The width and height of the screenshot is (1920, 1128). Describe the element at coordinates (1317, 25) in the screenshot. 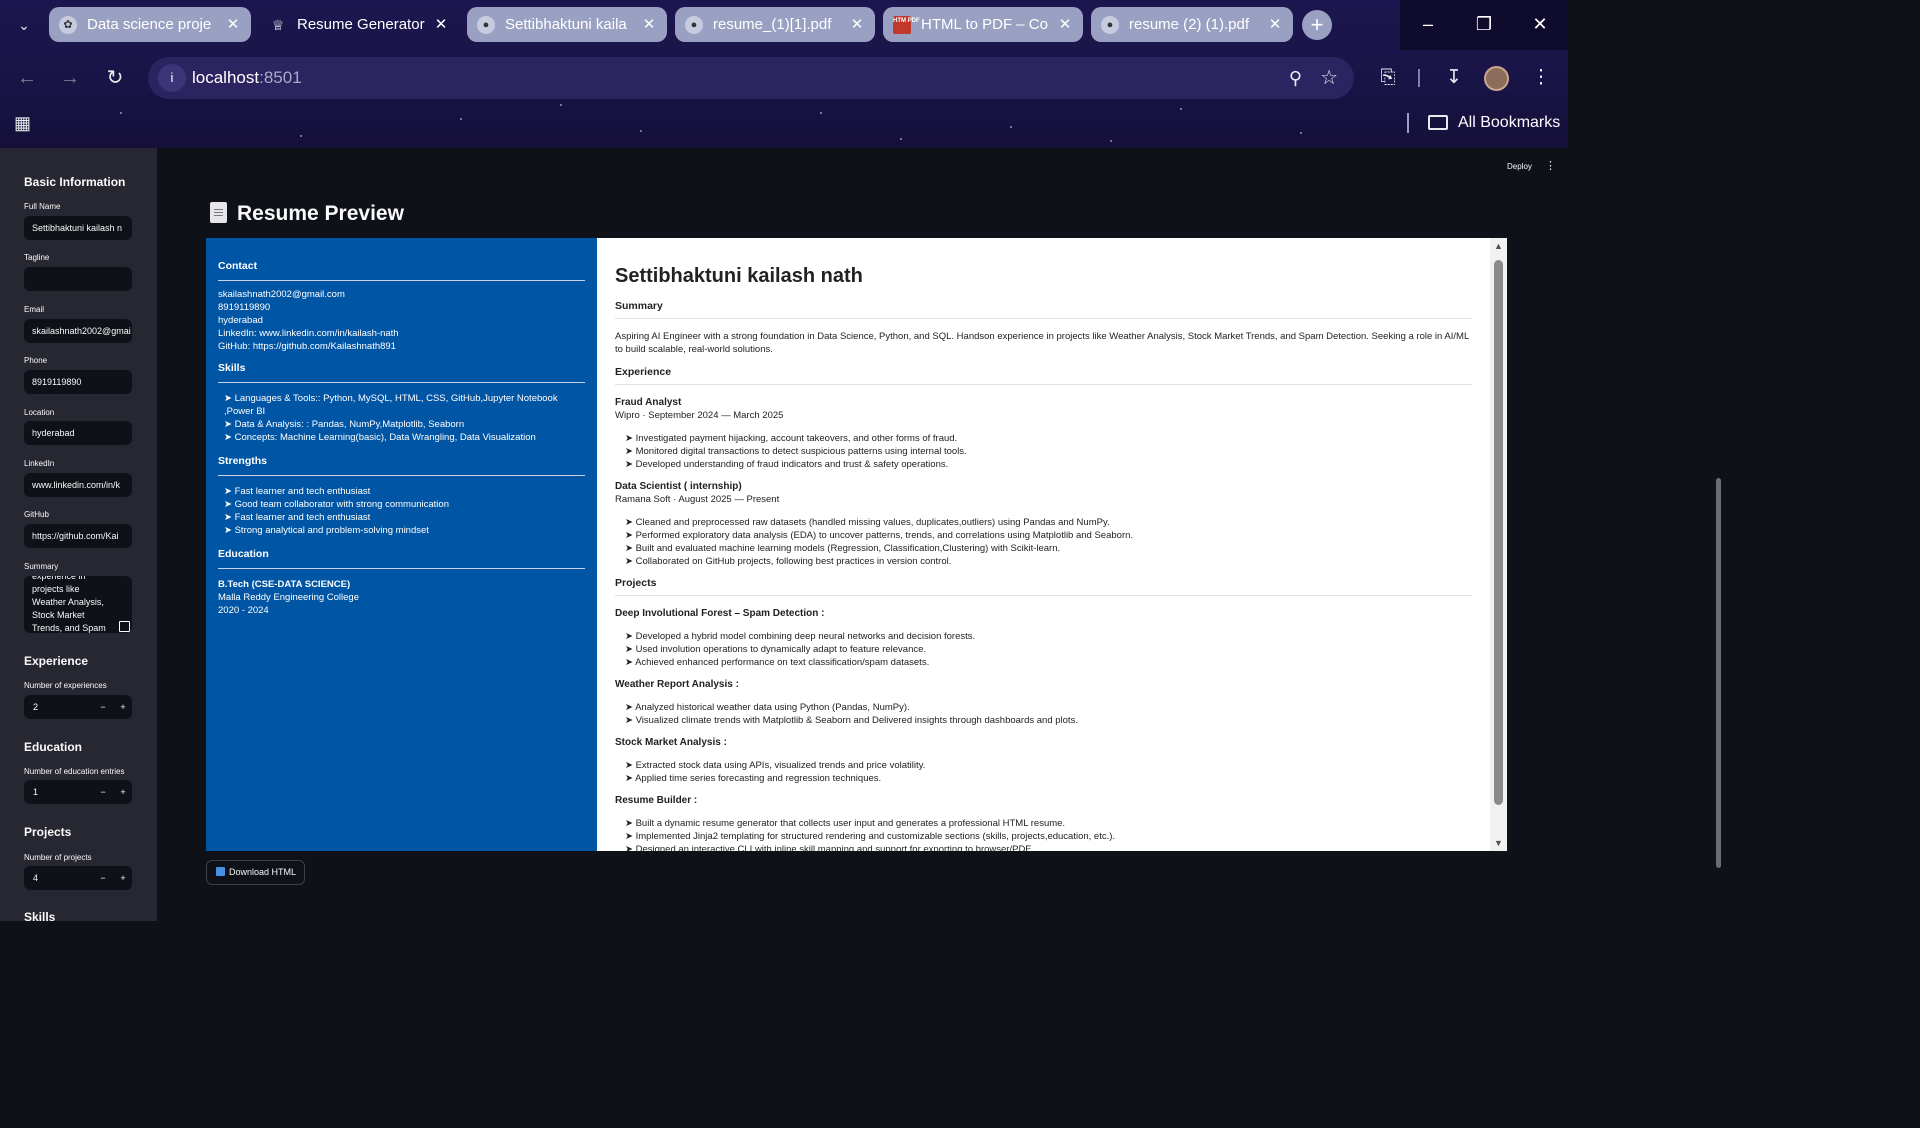

I see `new-tab-button: +` at that location.